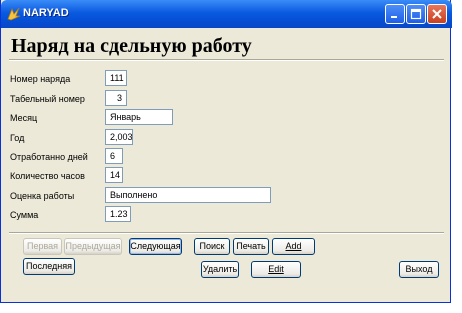  What do you see at coordinates (42, 246) in the screenshot?
I see `first-button: Первая` at bounding box center [42, 246].